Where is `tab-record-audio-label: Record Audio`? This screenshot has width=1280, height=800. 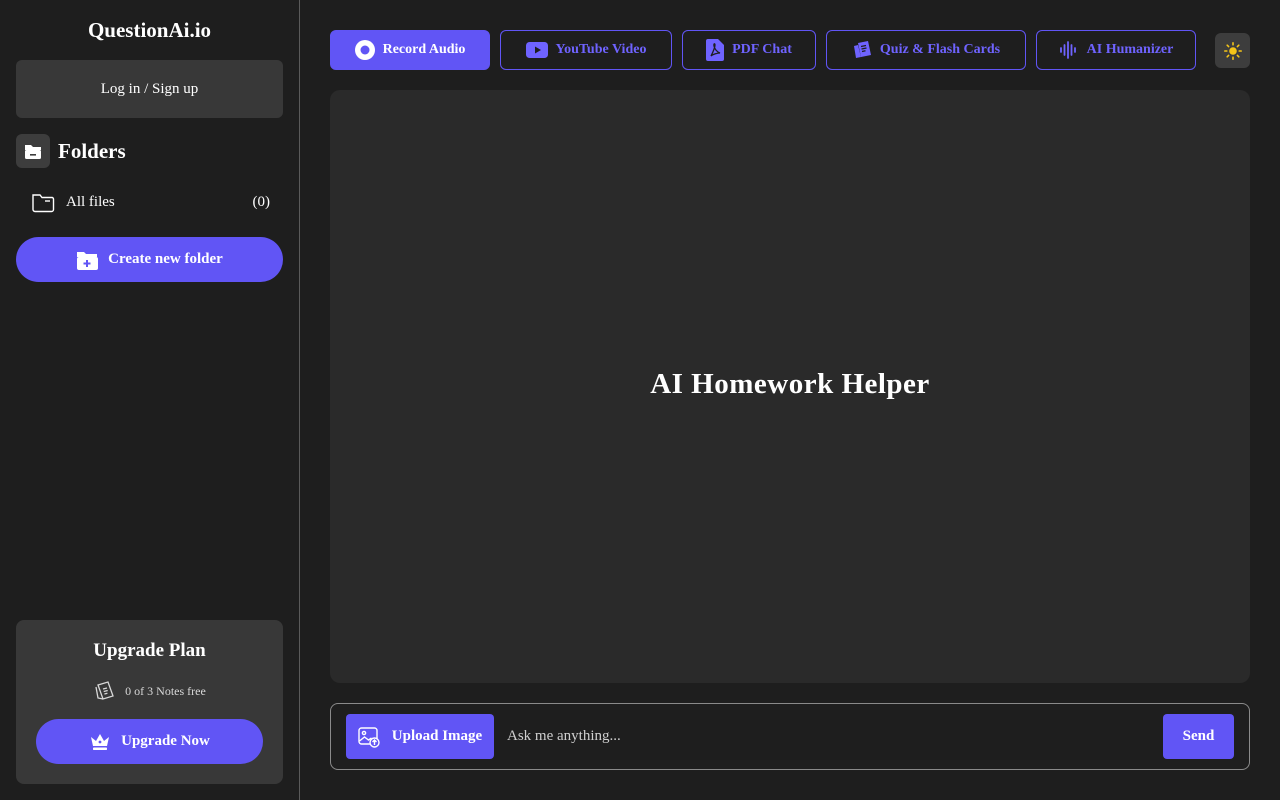 tab-record-audio-label: Record Audio is located at coordinates (424, 49).